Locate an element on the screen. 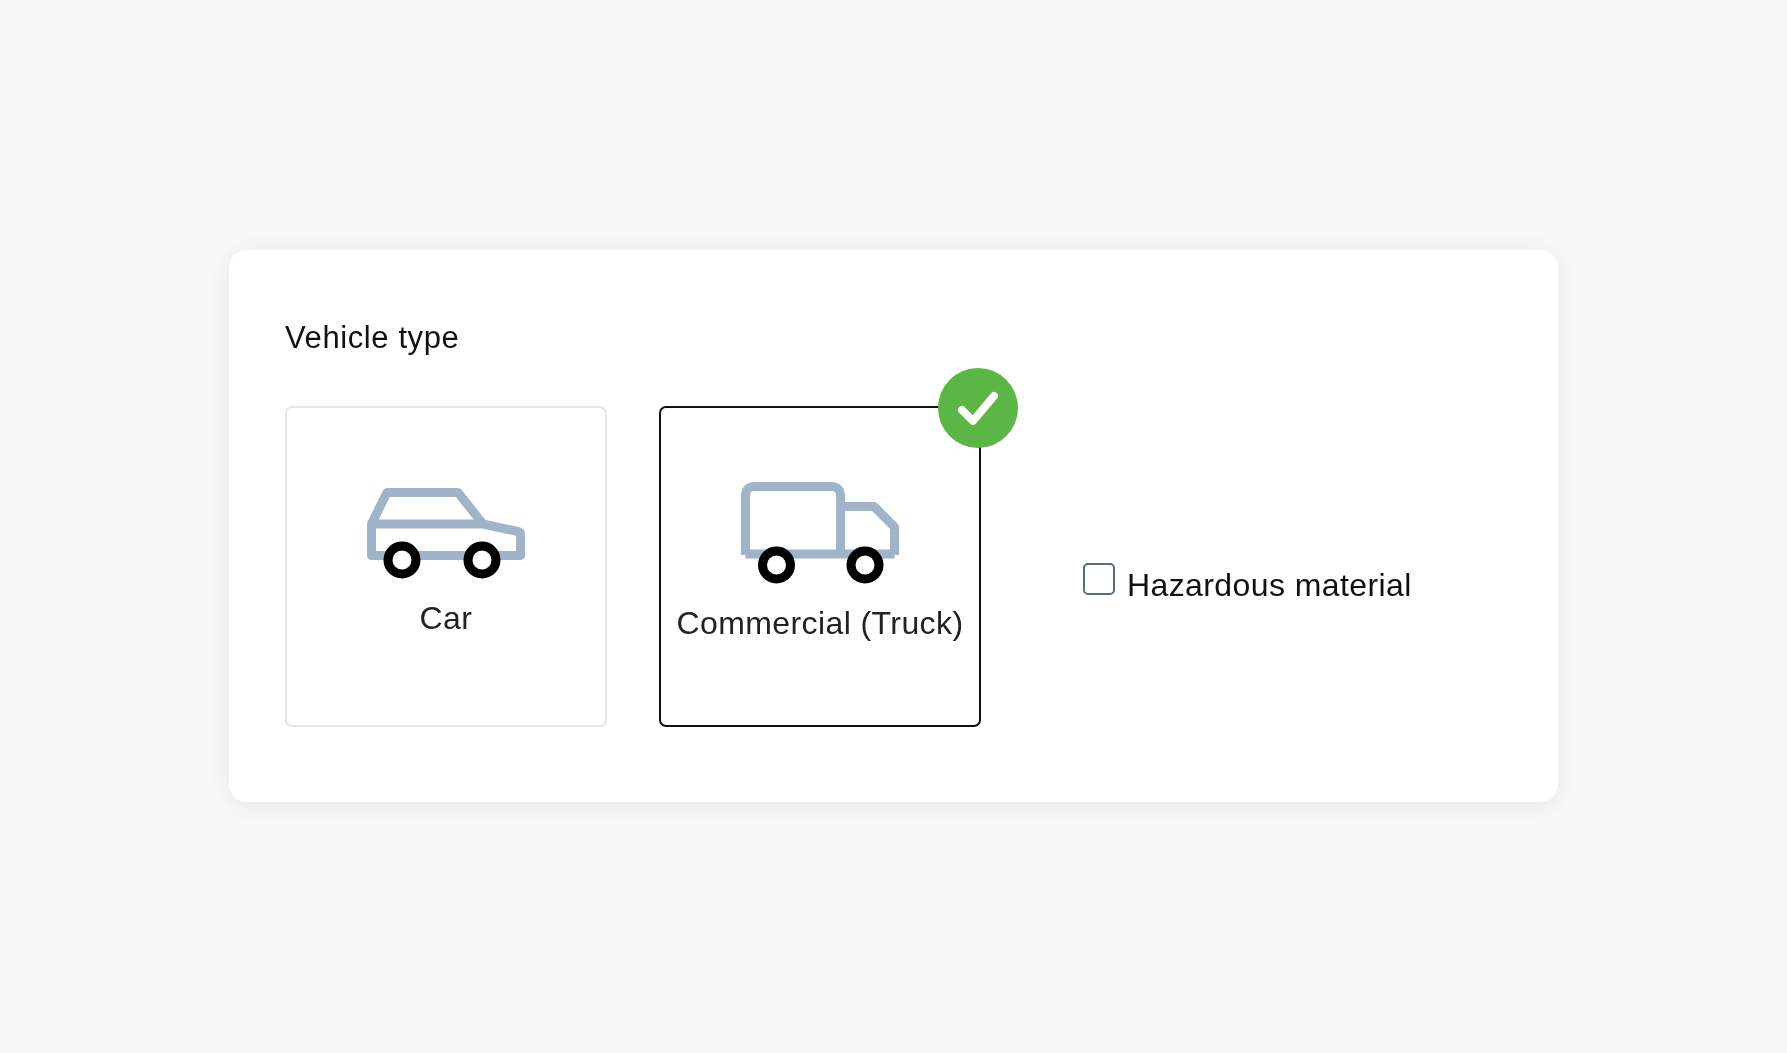 This screenshot has height=1053, width=1787. truck-icon is located at coordinates (820, 533).